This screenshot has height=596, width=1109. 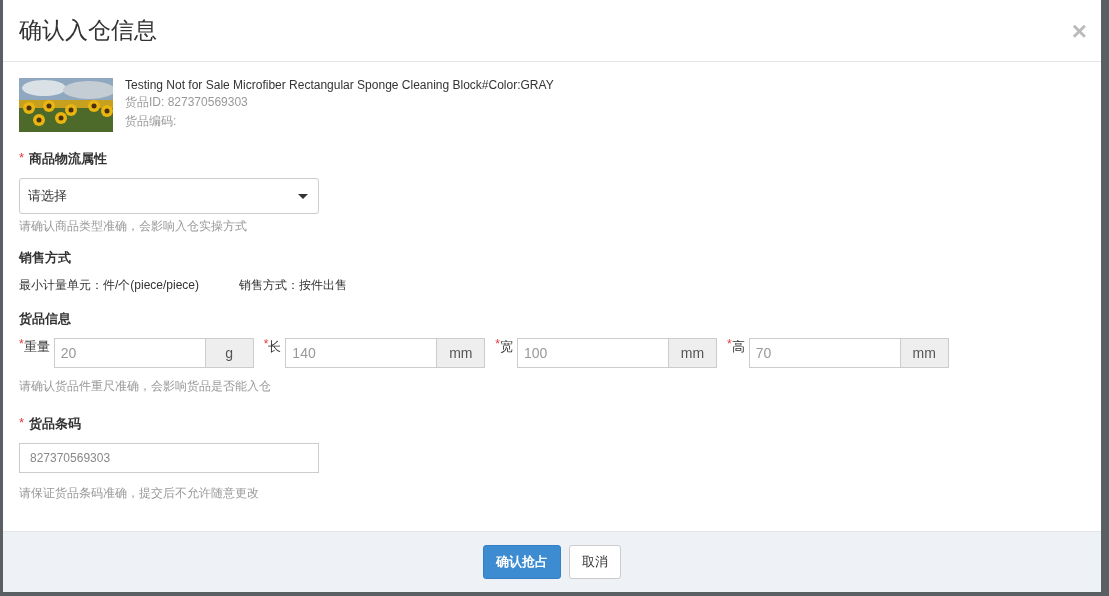 What do you see at coordinates (595, 562) in the screenshot?
I see `cancel-button: 取消` at bounding box center [595, 562].